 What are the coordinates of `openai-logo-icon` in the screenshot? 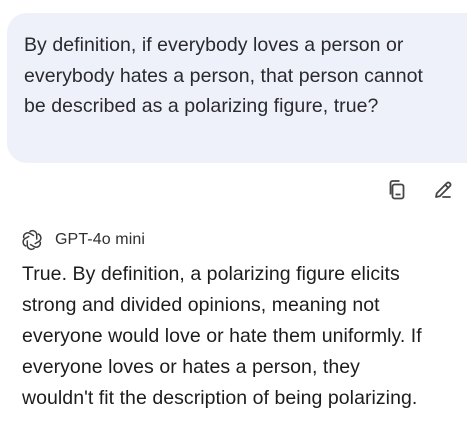 It's located at (32, 240).